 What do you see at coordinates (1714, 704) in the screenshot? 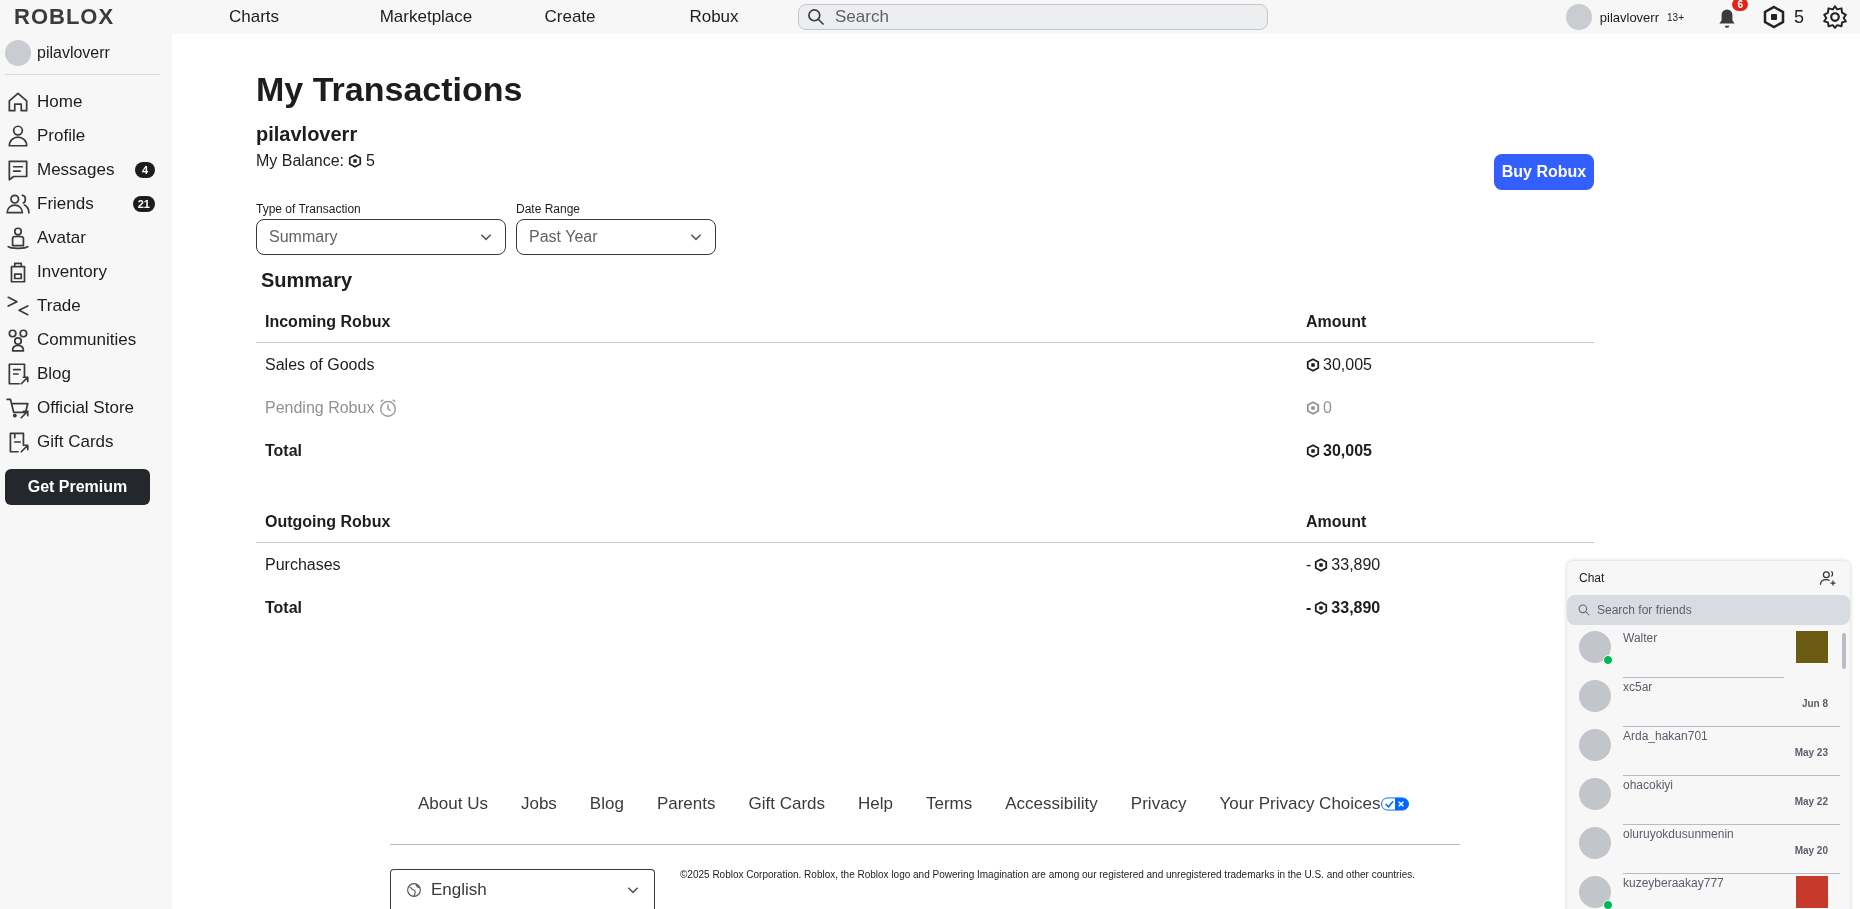
I see `chat-friend-item: xc5ar Jun 8` at bounding box center [1714, 704].